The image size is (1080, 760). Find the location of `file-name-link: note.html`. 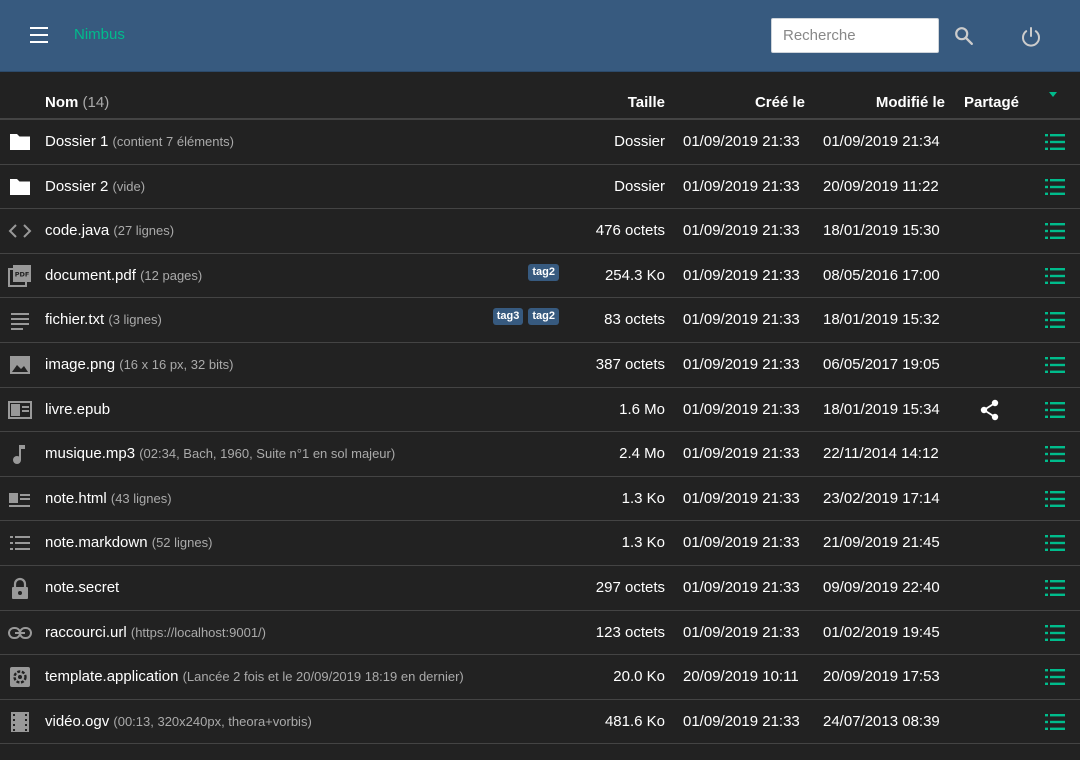

file-name-link: note.html is located at coordinates (76, 498).